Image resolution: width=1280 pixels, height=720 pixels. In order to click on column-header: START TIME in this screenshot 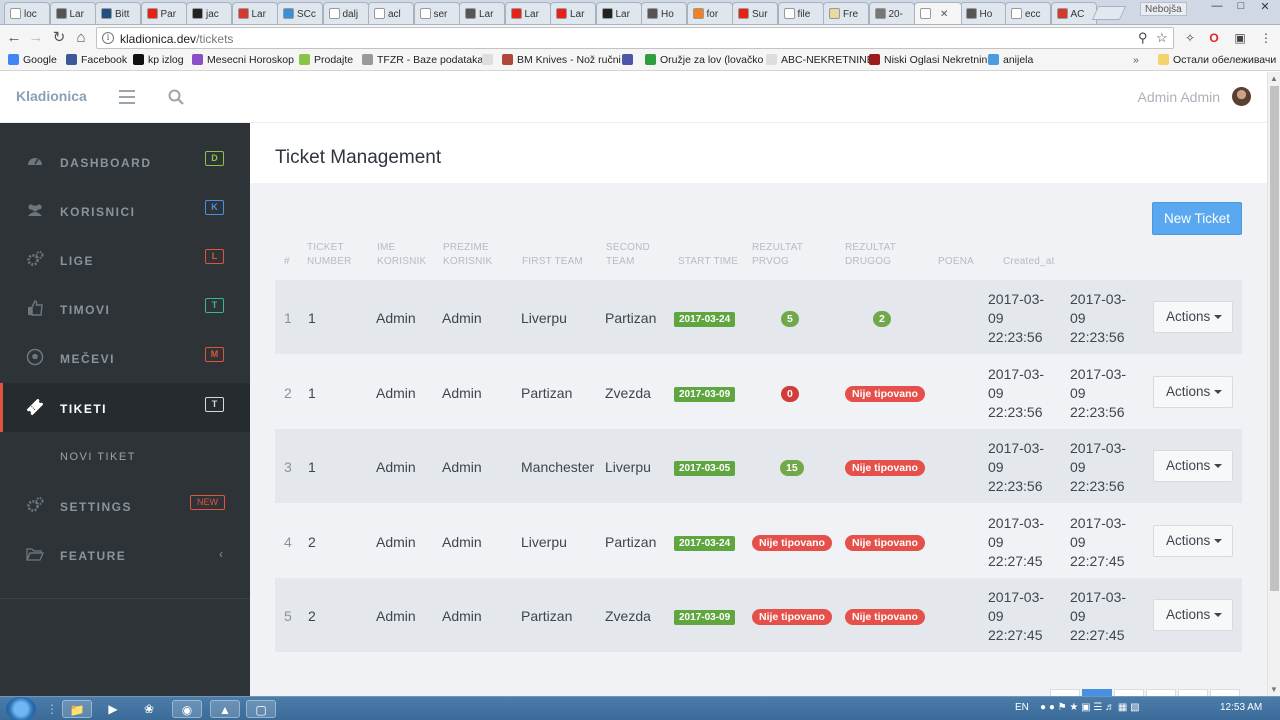, I will do `click(708, 262)`.